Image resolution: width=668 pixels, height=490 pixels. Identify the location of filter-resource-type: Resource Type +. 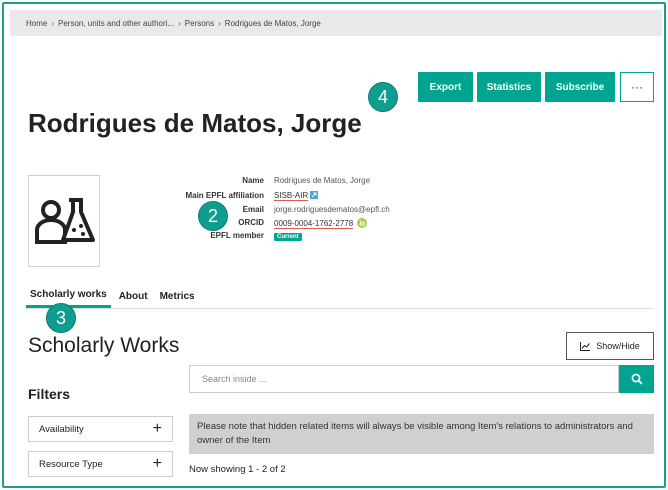
(100, 464).